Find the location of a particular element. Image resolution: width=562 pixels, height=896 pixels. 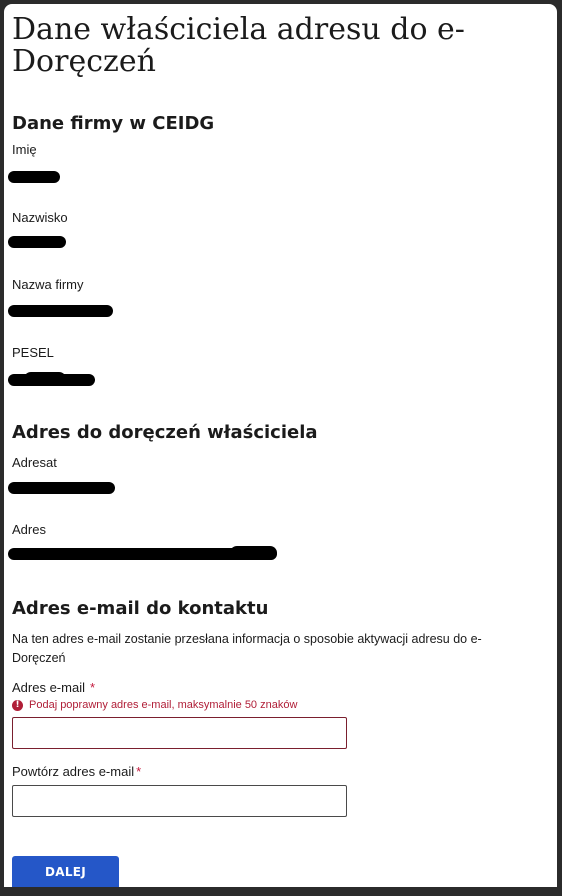

field-label-repeat-email: Powtórz adres e-mail * is located at coordinates (76, 772).